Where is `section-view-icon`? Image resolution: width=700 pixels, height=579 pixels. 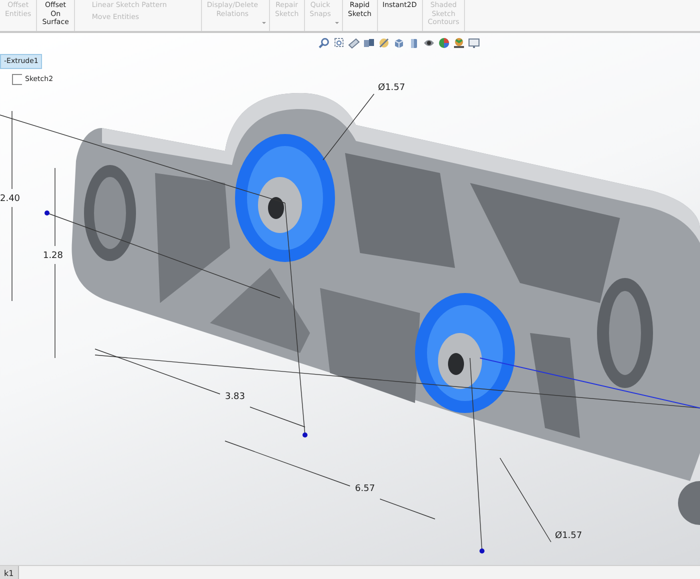 section-view-icon is located at coordinates (369, 43).